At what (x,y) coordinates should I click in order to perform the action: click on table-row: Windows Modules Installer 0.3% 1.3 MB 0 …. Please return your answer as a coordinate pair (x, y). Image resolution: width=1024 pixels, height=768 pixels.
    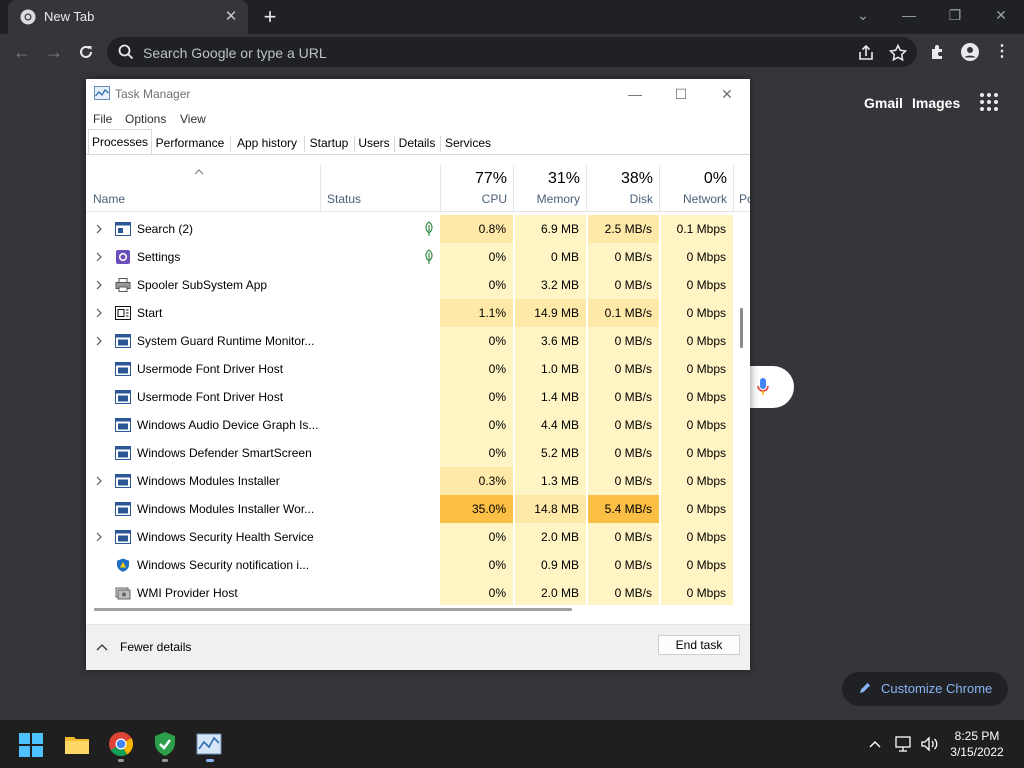
    Looking at the image, I should click on (409, 481).